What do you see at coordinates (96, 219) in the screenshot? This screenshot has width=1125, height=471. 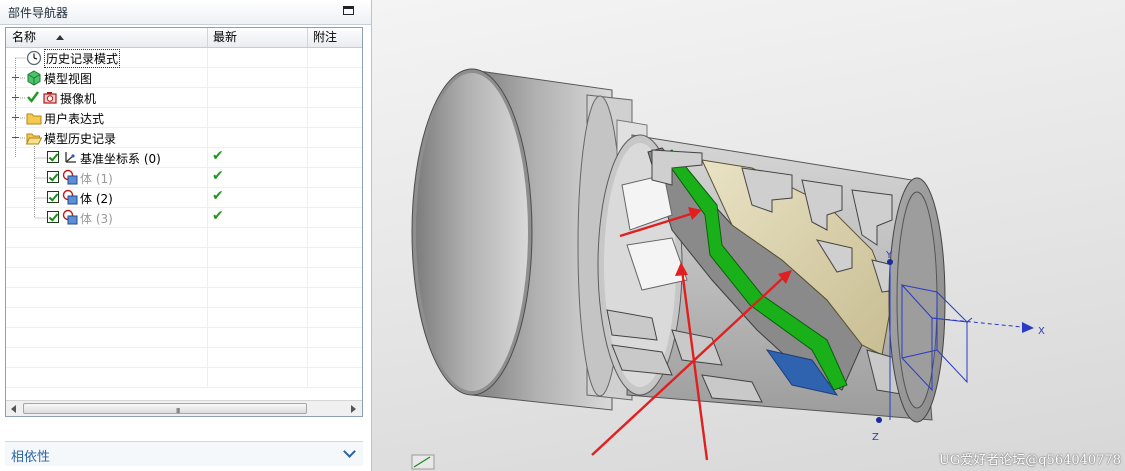 I see `tree-row-label: 体 (3)` at bounding box center [96, 219].